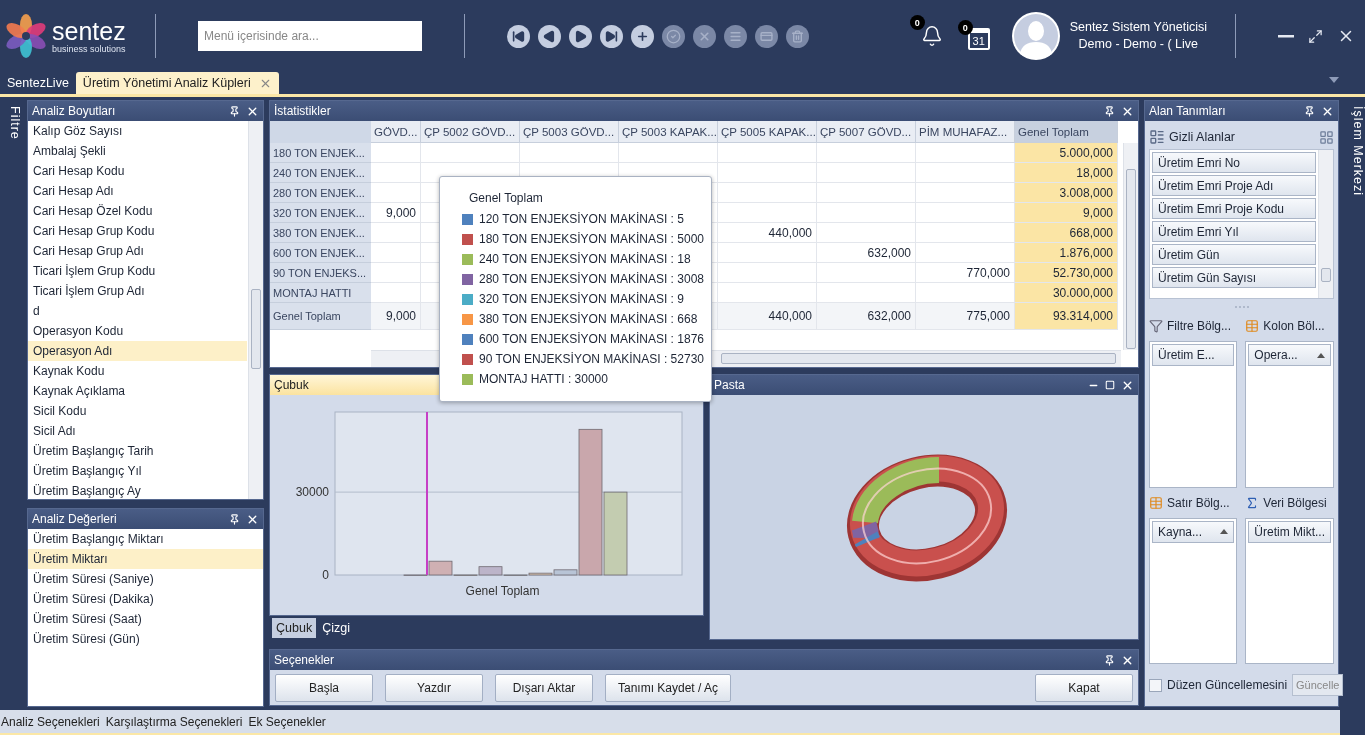  Describe the element at coordinates (137, 291) in the screenshot. I see `list-item: Ticari İşlem Grup Adı` at that location.